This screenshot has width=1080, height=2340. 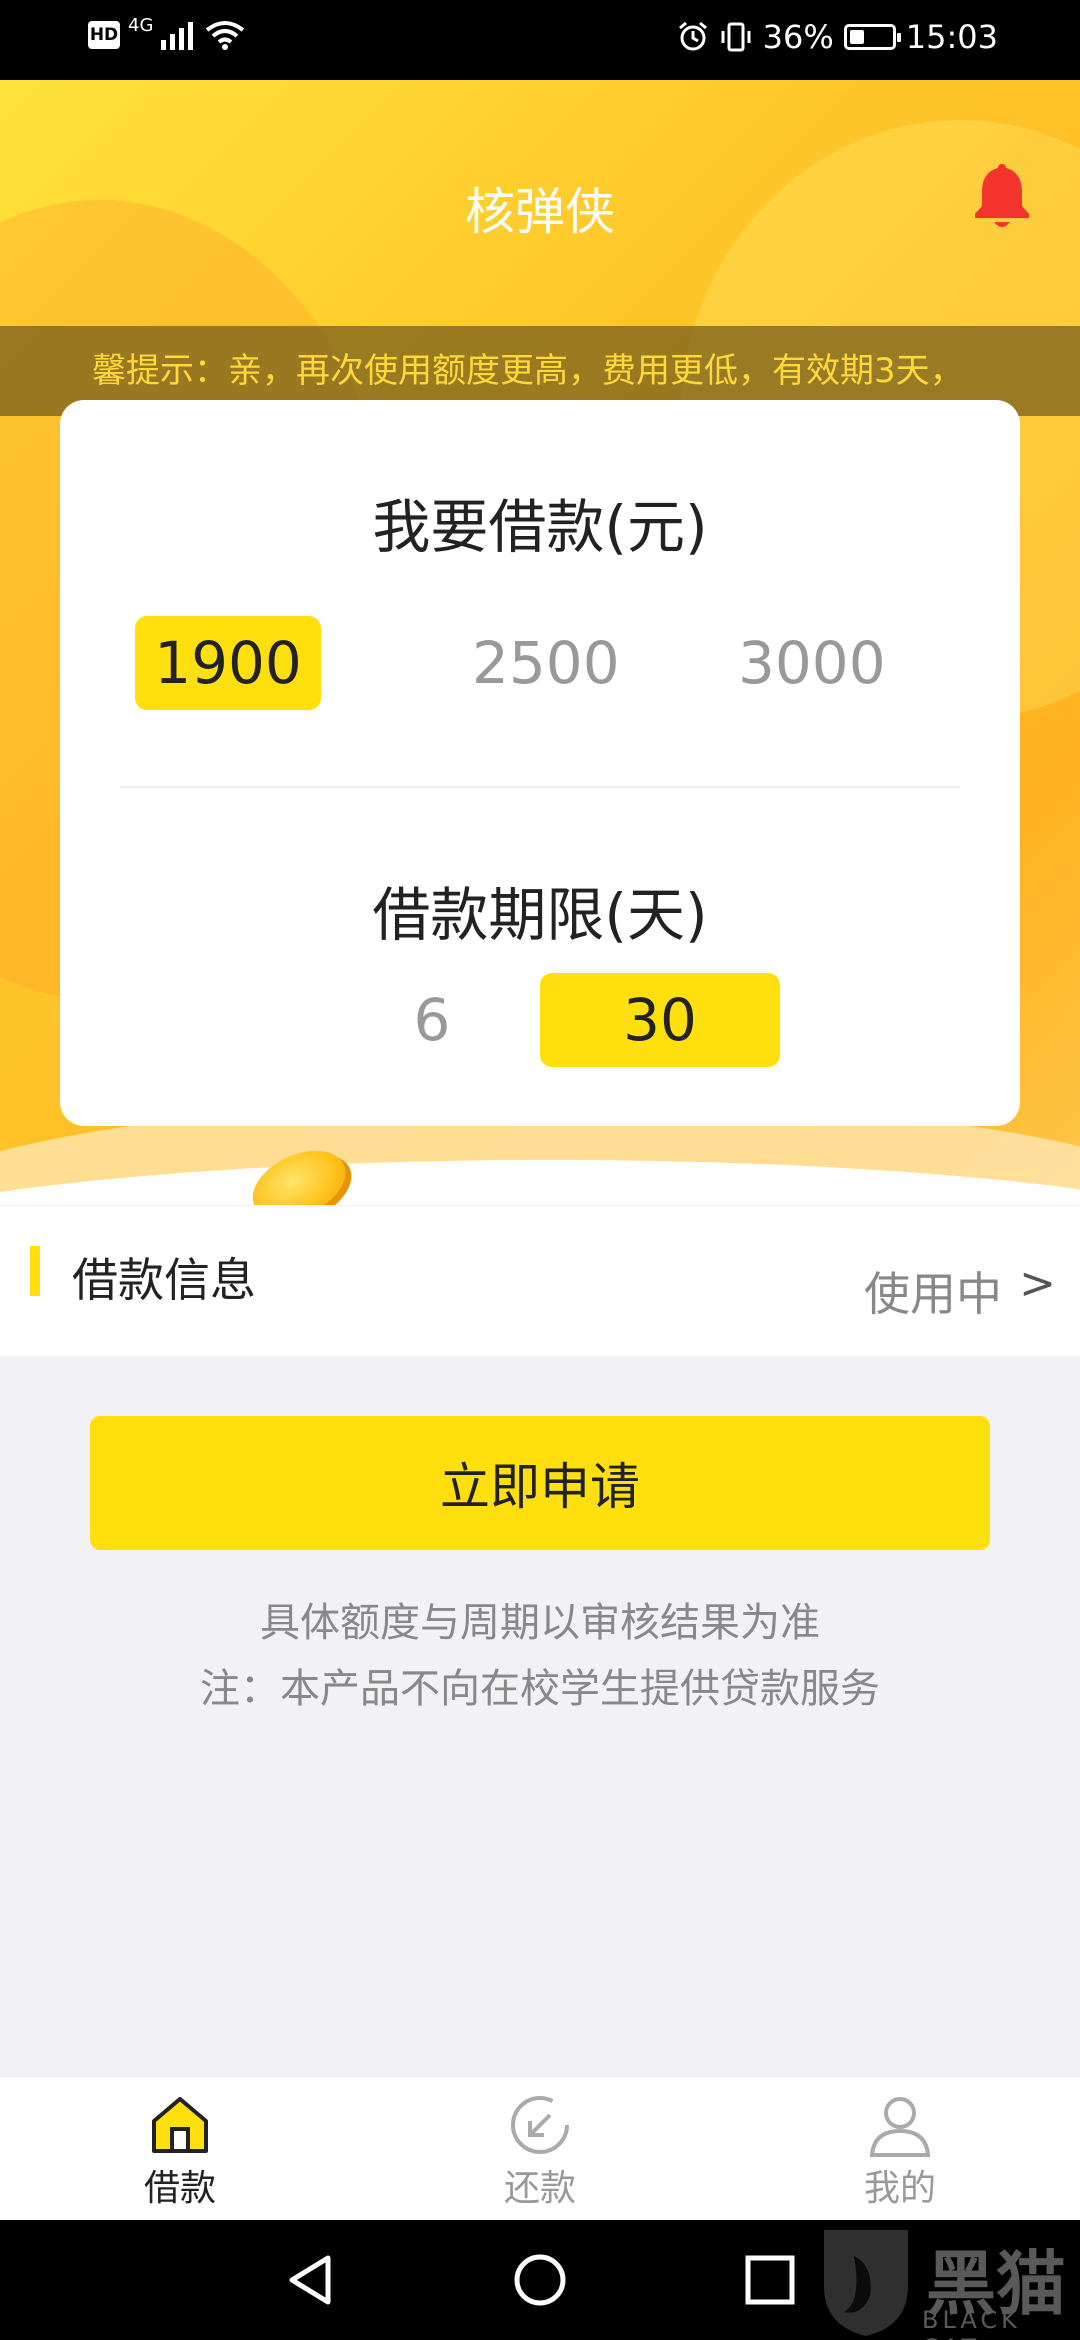 I want to click on battery-fill, so click(x=856, y=37).